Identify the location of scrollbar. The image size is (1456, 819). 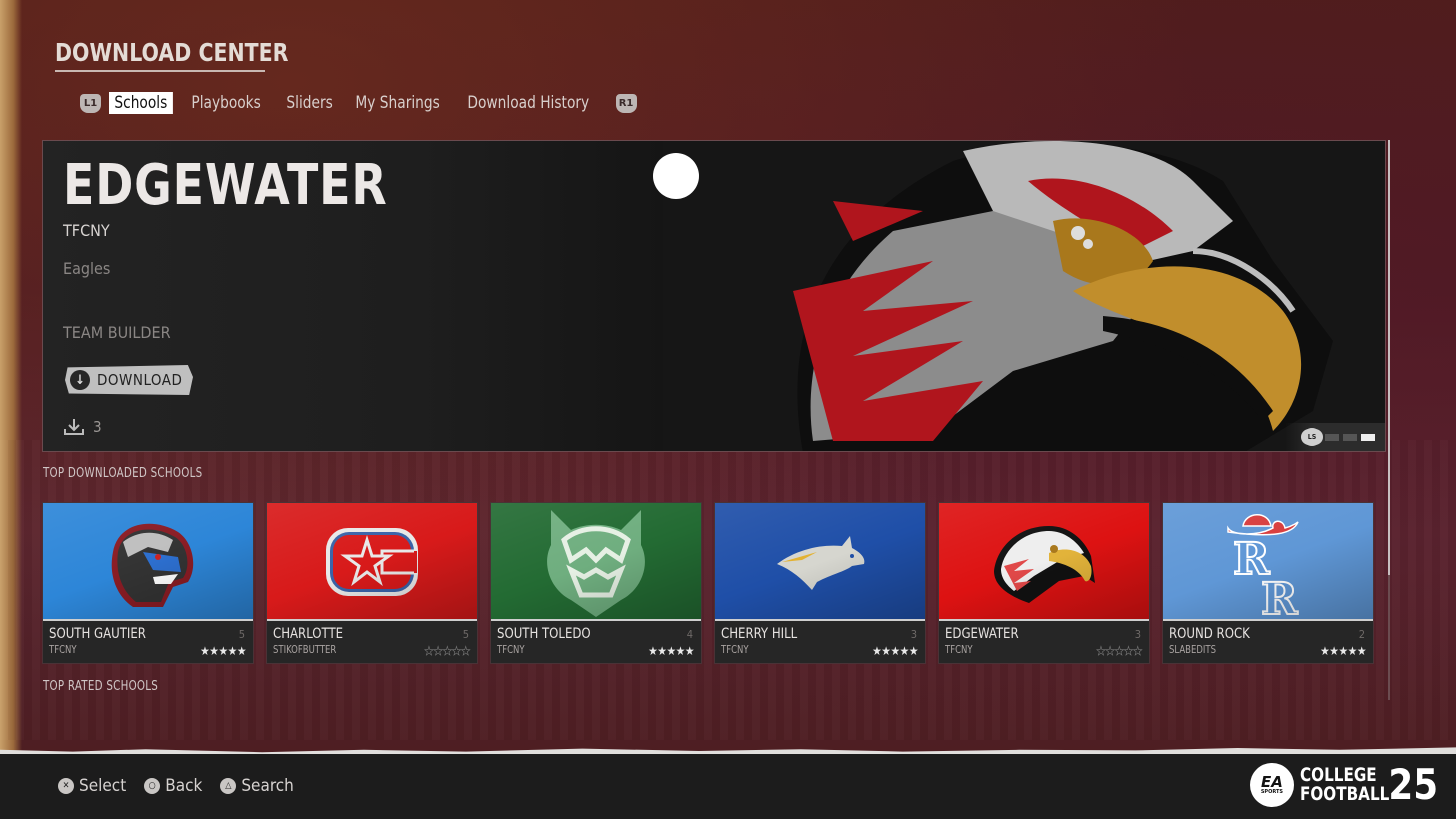
(1389, 420).